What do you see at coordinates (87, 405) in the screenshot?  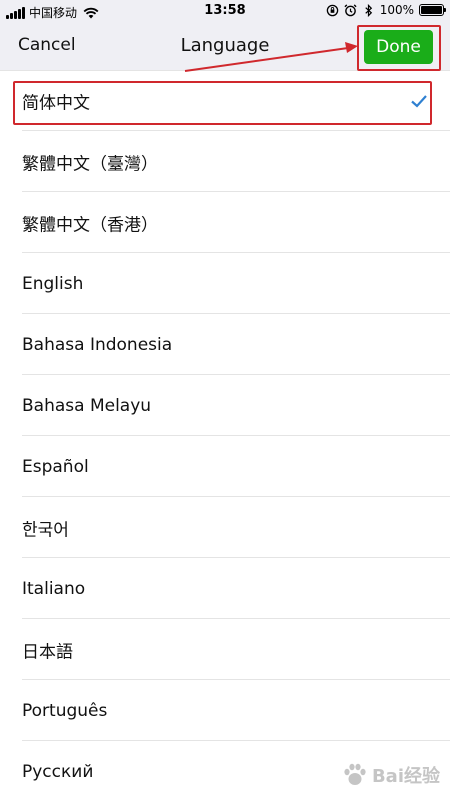 I see `language-option-label: Bahasa Melayu` at bounding box center [87, 405].